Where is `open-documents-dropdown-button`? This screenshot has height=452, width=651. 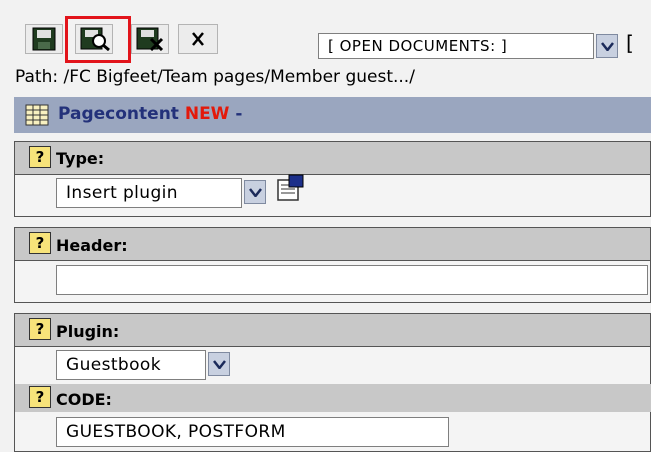 open-documents-dropdown-button is located at coordinates (607, 46).